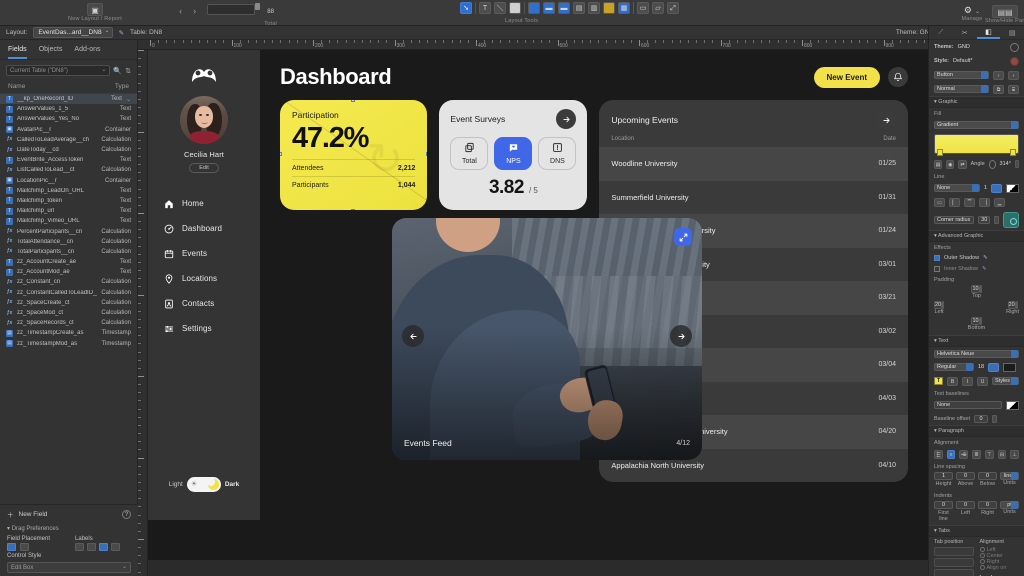 Image resolution: width=1024 pixels, height=576 pixels. Describe the element at coordinates (987, 479) in the screenshot. I see `ls-below-cell: 0 Below` at that location.